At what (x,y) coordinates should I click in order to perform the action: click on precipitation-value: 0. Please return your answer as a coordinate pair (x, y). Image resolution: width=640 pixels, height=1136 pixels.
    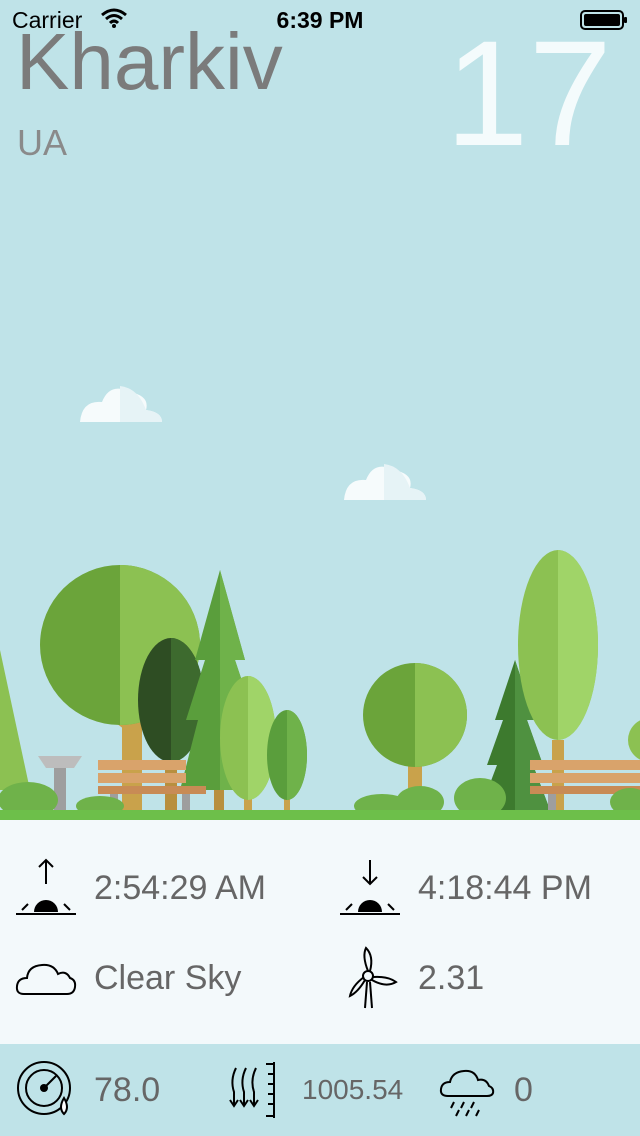
    Looking at the image, I should click on (523, 1089).